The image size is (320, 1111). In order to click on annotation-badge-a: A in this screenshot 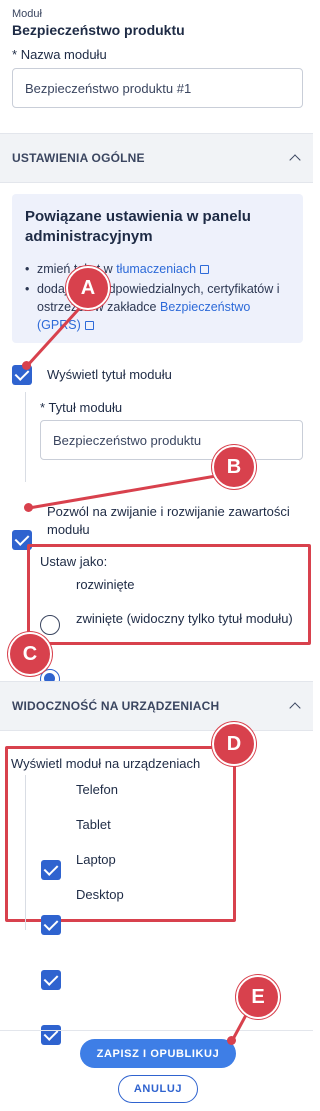, I will do `click(88, 288)`.